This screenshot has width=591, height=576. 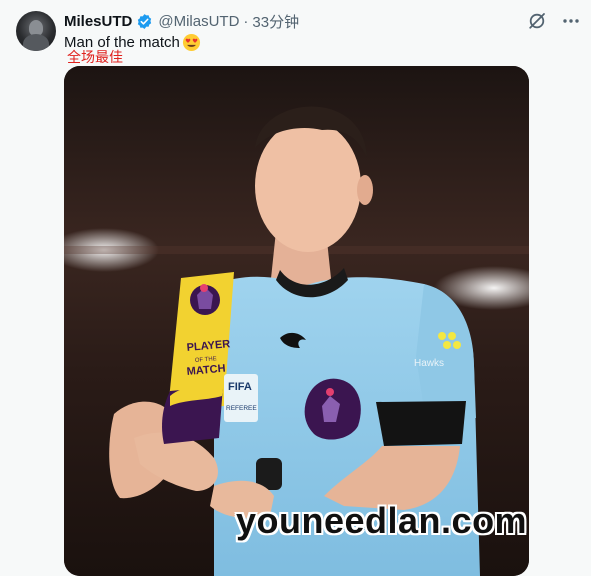 What do you see at coordinates (382, 520) in the screenshot?
I see `watermark-text: youneedlan.com` at bounding box center [382, 520].